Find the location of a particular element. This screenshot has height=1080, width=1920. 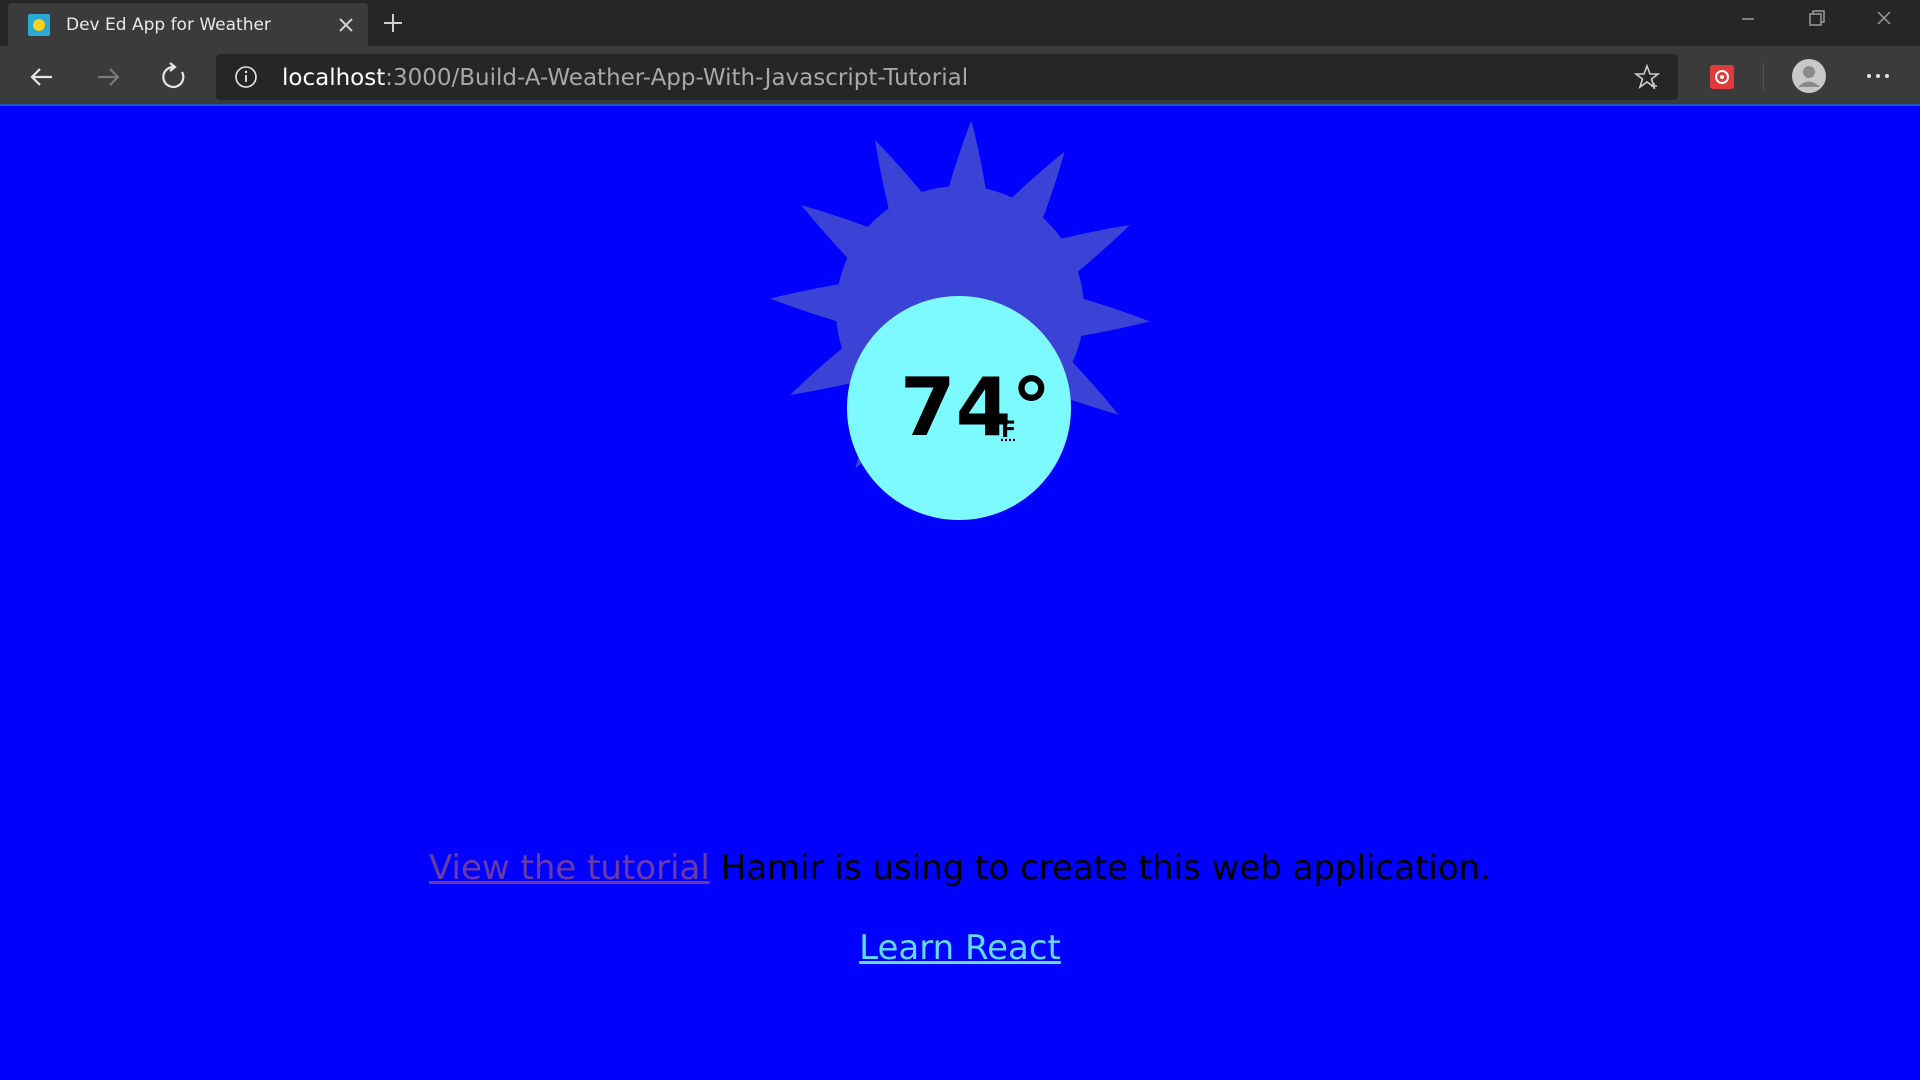

profile-avatar-icon is located at coordinates (1809, 76).